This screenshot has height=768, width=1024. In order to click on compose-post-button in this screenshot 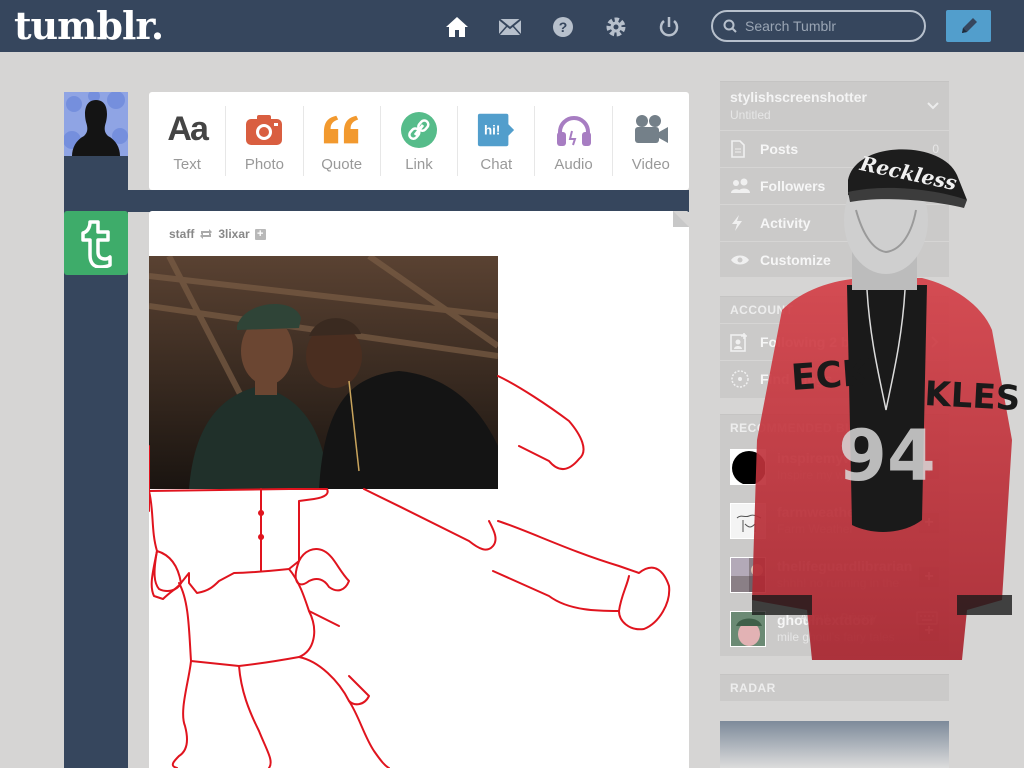, I will do `click(968, 26)`.